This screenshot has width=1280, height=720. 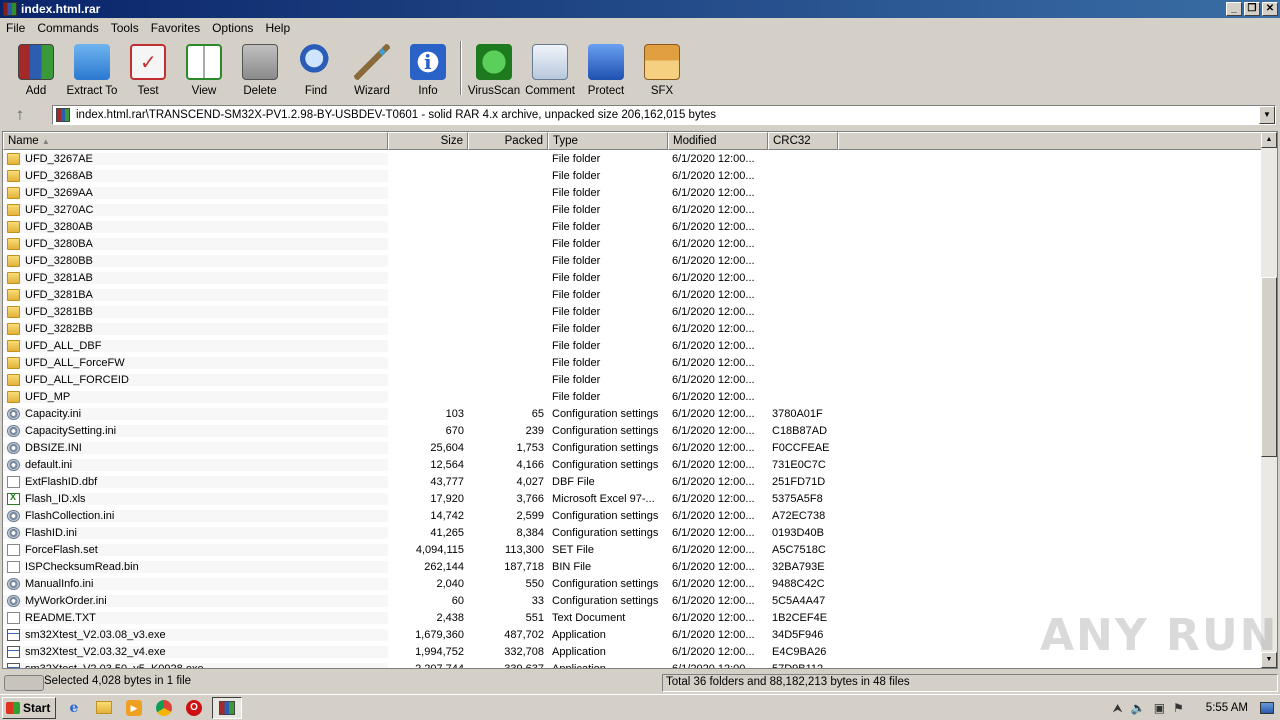 I want to click on start-button: Start, so click(x=29, y=707).